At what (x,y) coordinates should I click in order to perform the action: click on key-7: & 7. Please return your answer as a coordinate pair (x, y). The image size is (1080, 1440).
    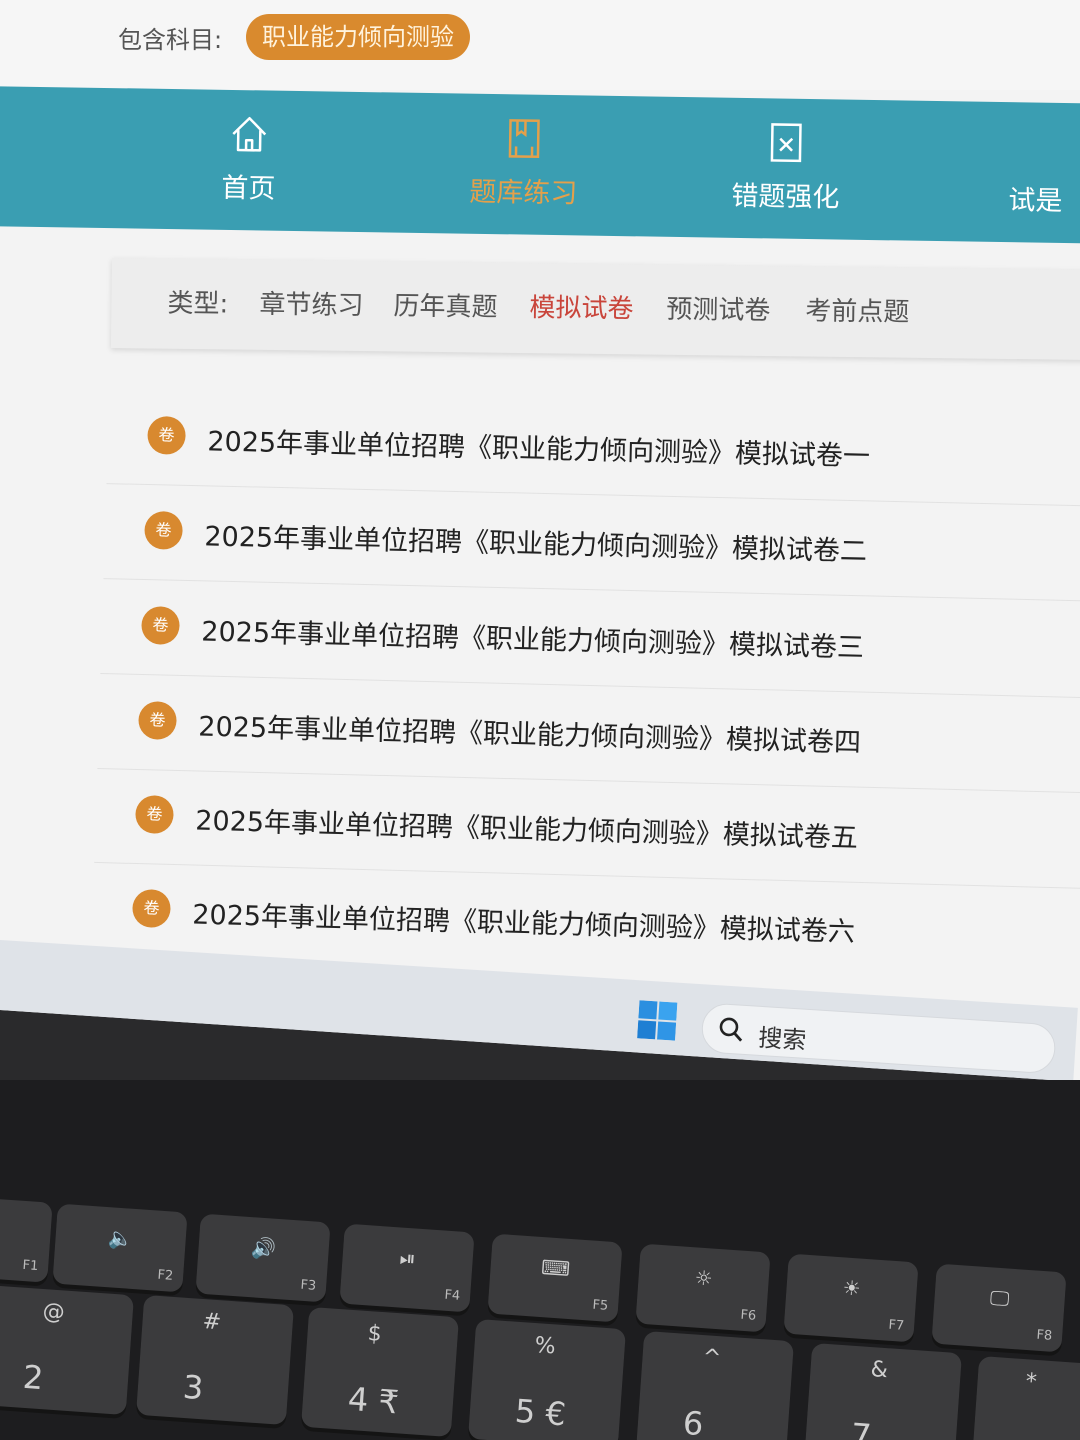
    Looking at the image, I should click on (883, 1391).